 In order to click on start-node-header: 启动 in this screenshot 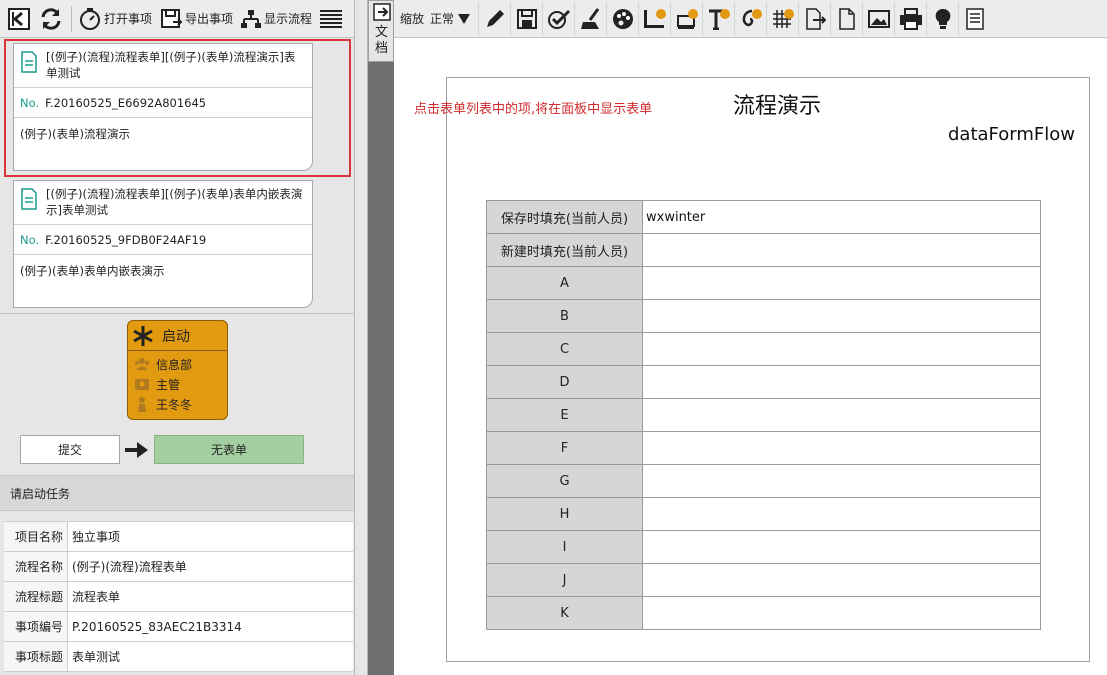, I will do `click(177, 336)`.